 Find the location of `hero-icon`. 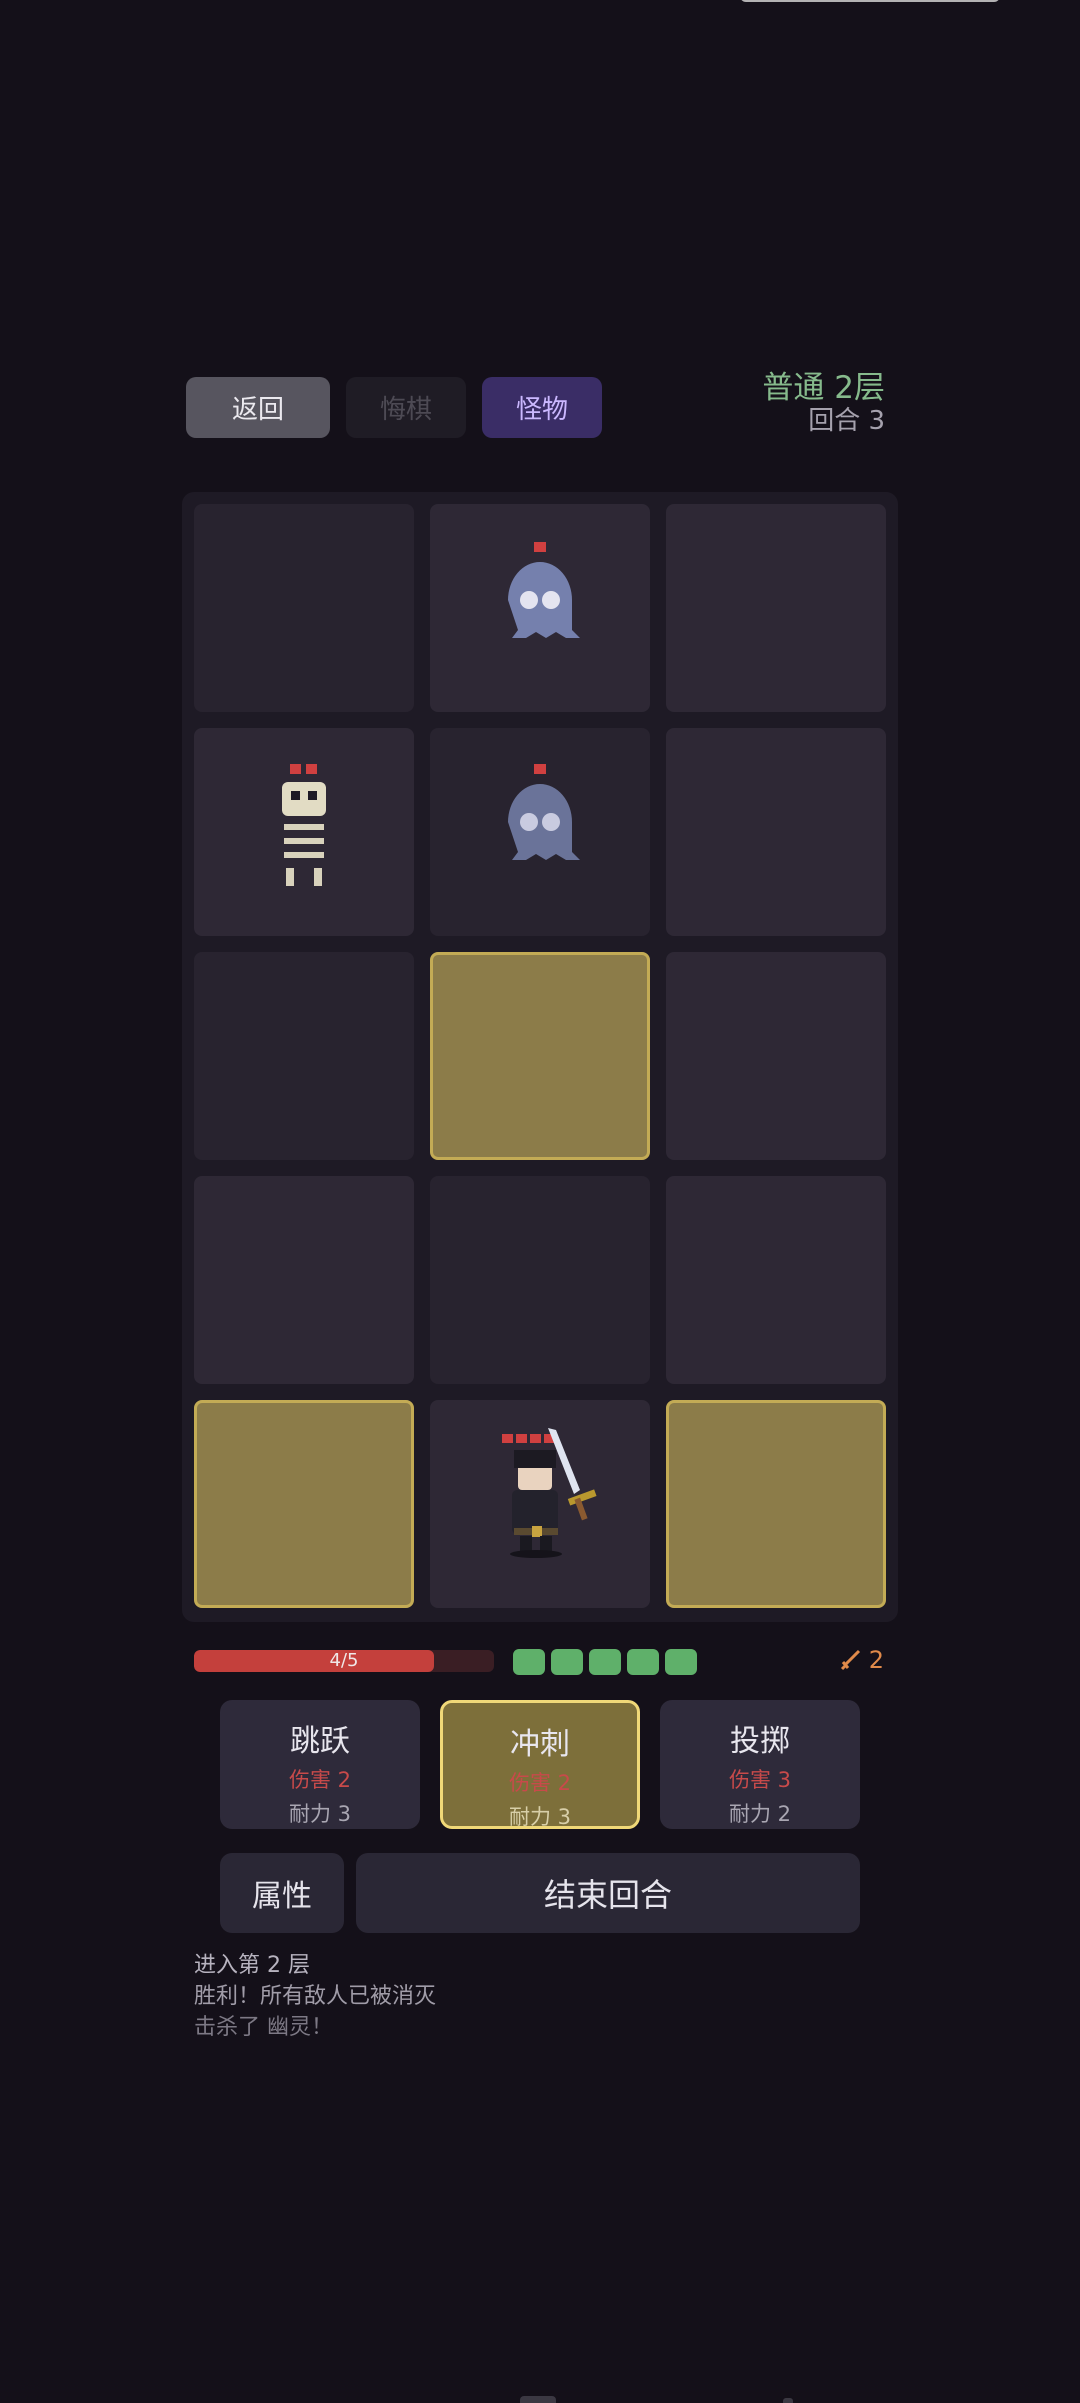

hero-icon is located at coordinates (540, 1504).